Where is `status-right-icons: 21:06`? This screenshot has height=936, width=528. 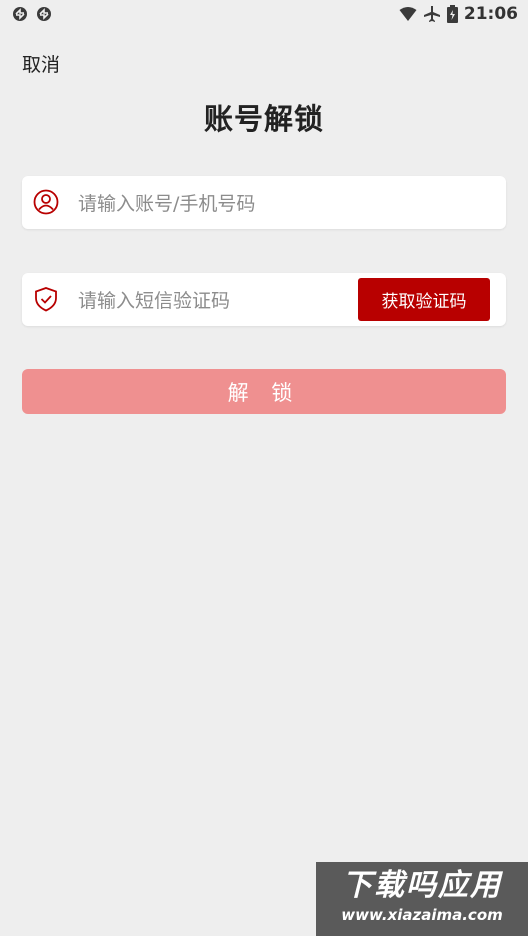 status-right-icons: 21:06 is located at coordinates (458, 14).